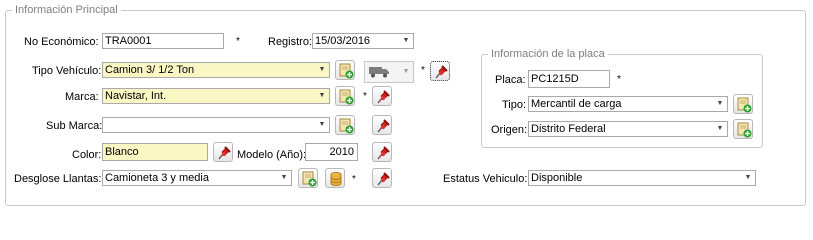 Image resolution: width=813 pixels, height=240 pixels. I want to click on registro-date-picker: 15/03/2016 ▼, so click(363, 41).